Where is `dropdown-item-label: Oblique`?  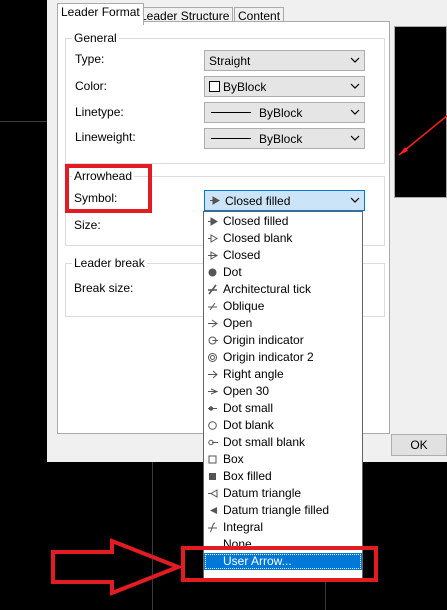 dropdown-item-label: Oblique is located at coordinates (244, 306).